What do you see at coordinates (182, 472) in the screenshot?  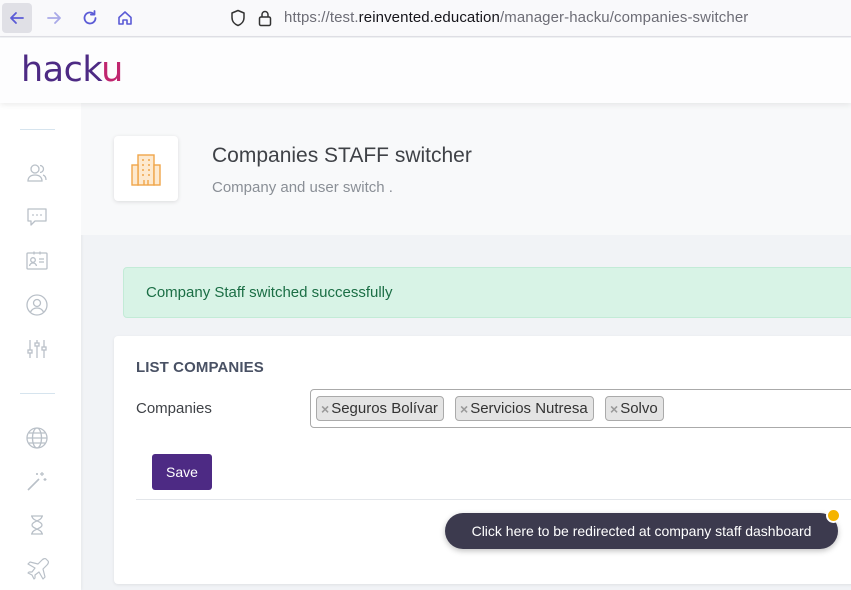 I see `save-button: Save` at bounding box center [182, 472].